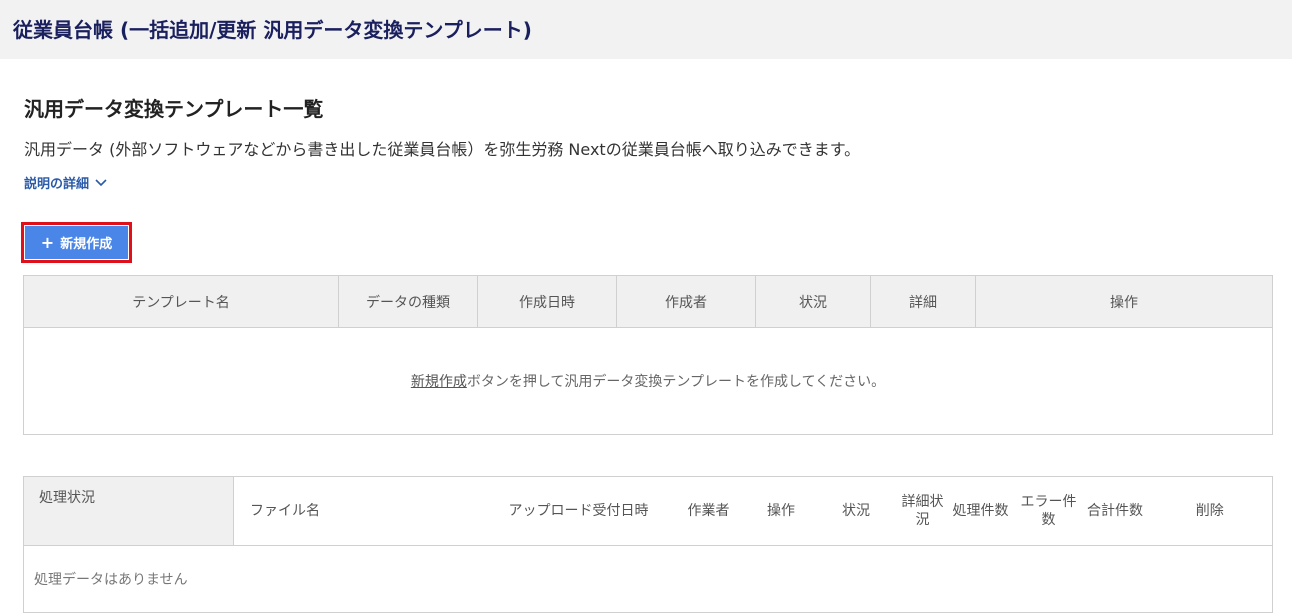 The height and width of the screenshot is (613, 1292). Describe the element at coordinates (1048, 511) in the screenshot. I see `column-header-error-count: エラー件数` at that location.